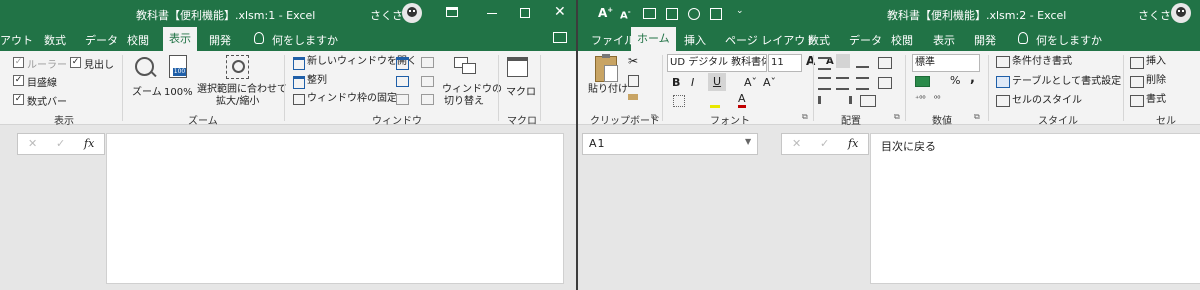 The height and width of the screenshot is (290, 1200). Describe the element at coordinates (16, 40) in the screenshot. I see `tab-page-layout: アウト` at that location.